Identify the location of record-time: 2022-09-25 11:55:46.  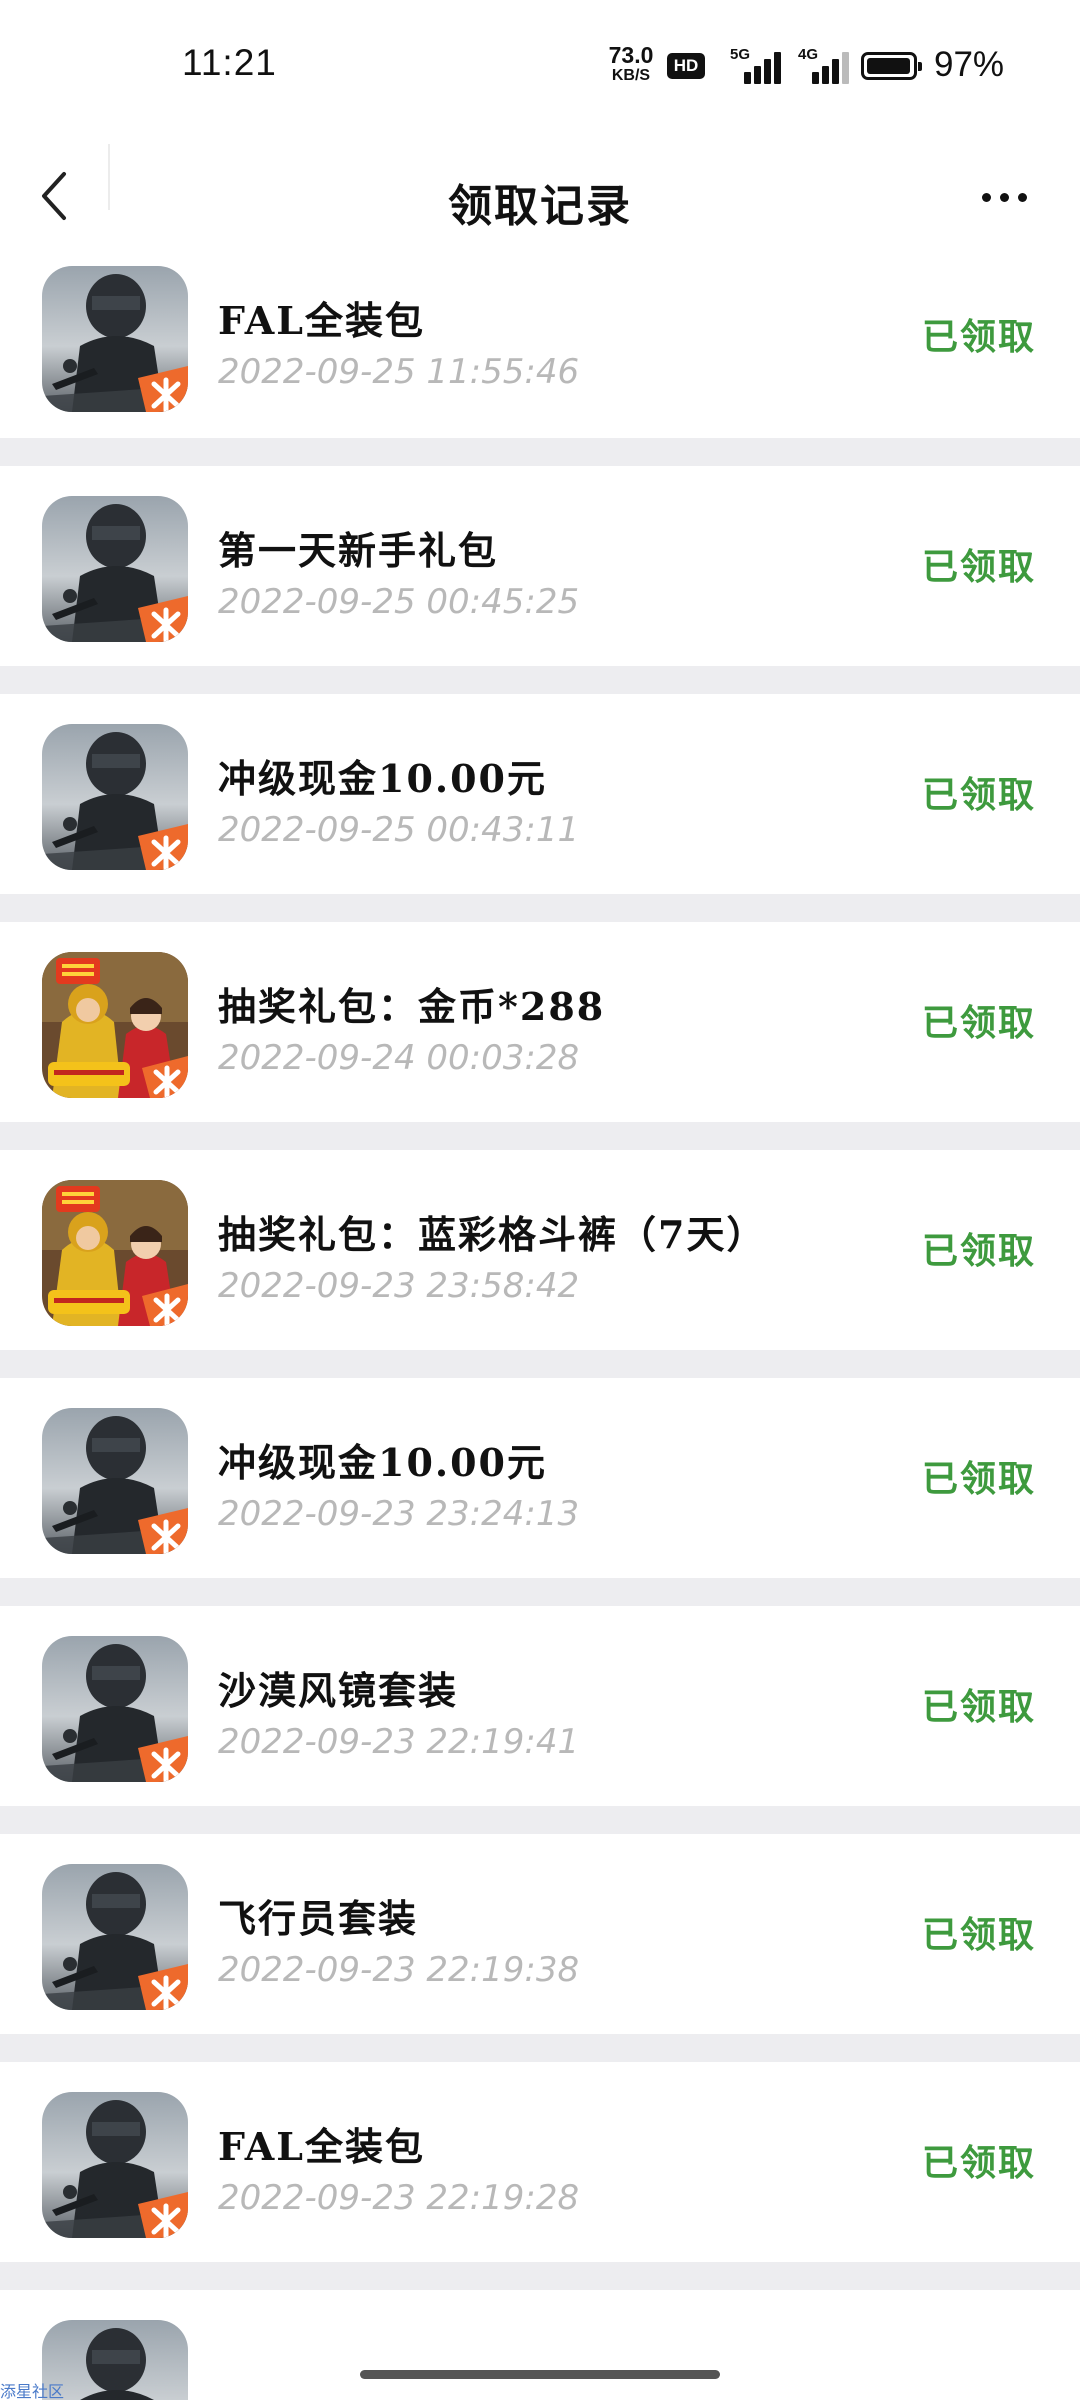
(399, 372).